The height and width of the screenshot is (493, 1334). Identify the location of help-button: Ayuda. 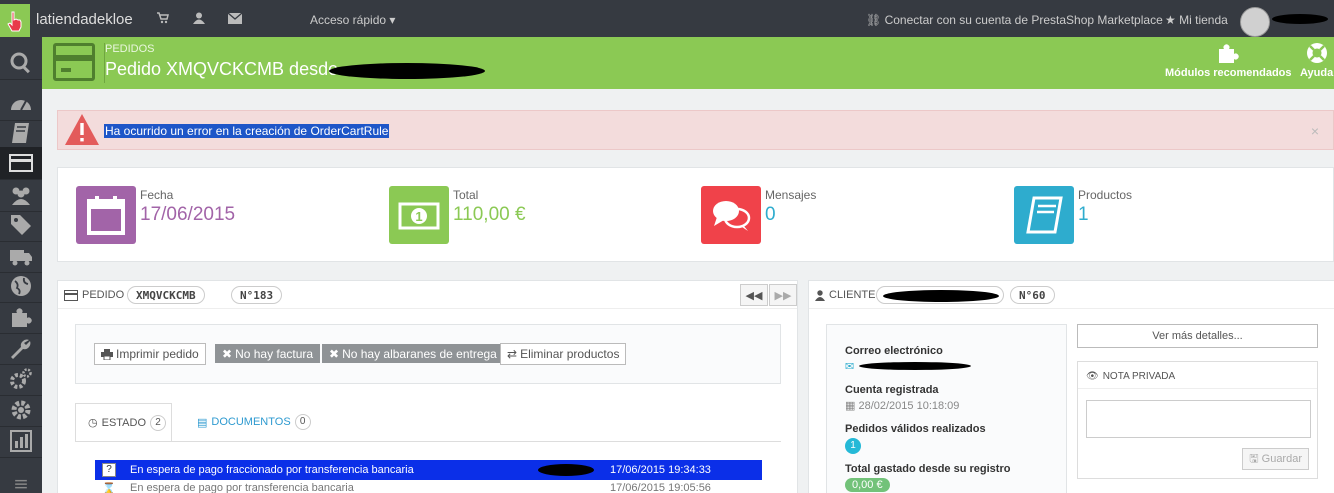
(1316, 60).